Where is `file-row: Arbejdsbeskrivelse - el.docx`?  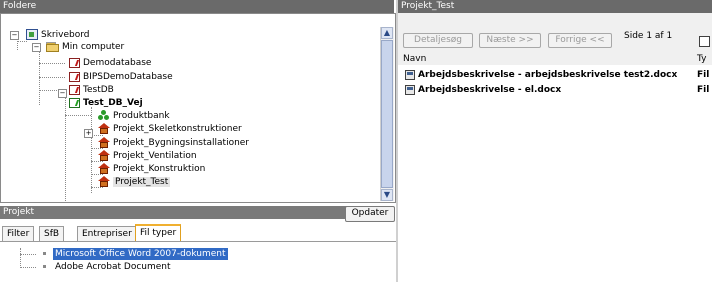 file-row: Arbejdsbeskrivelse - el.docx is located at coordinates (483, 90).